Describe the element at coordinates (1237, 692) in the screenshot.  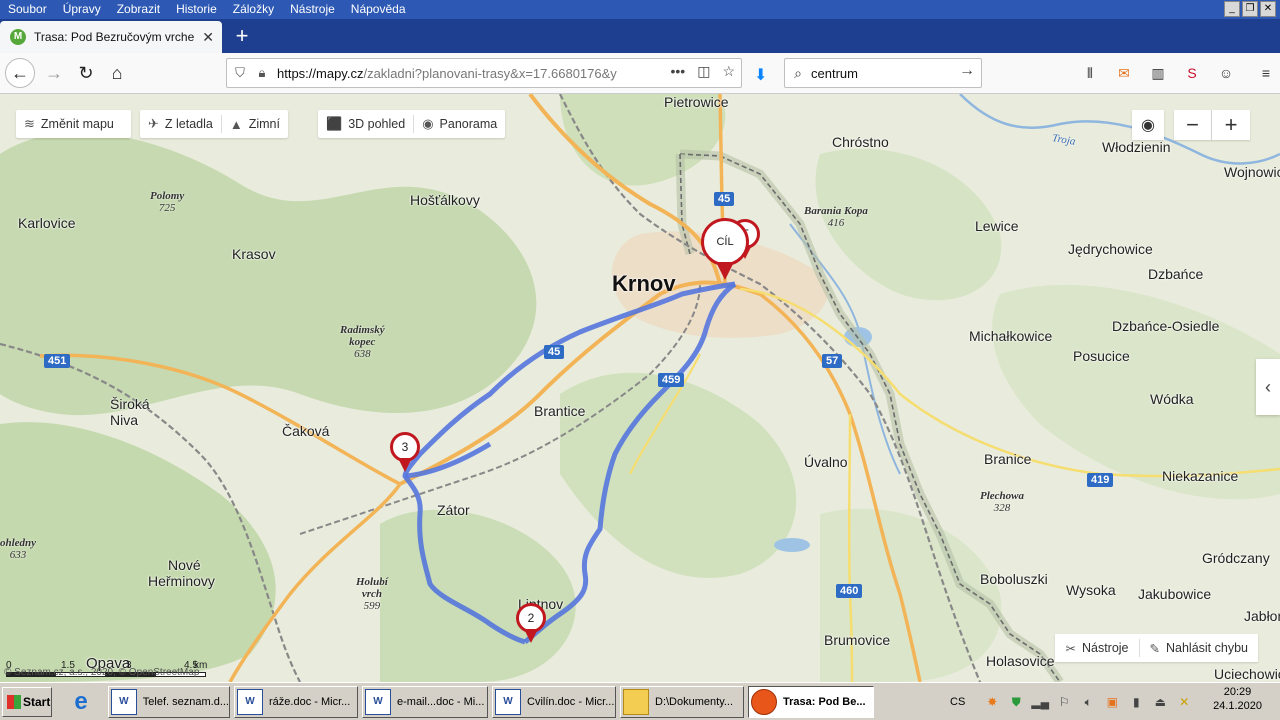
I see `clock-time: 20:29` at that location.